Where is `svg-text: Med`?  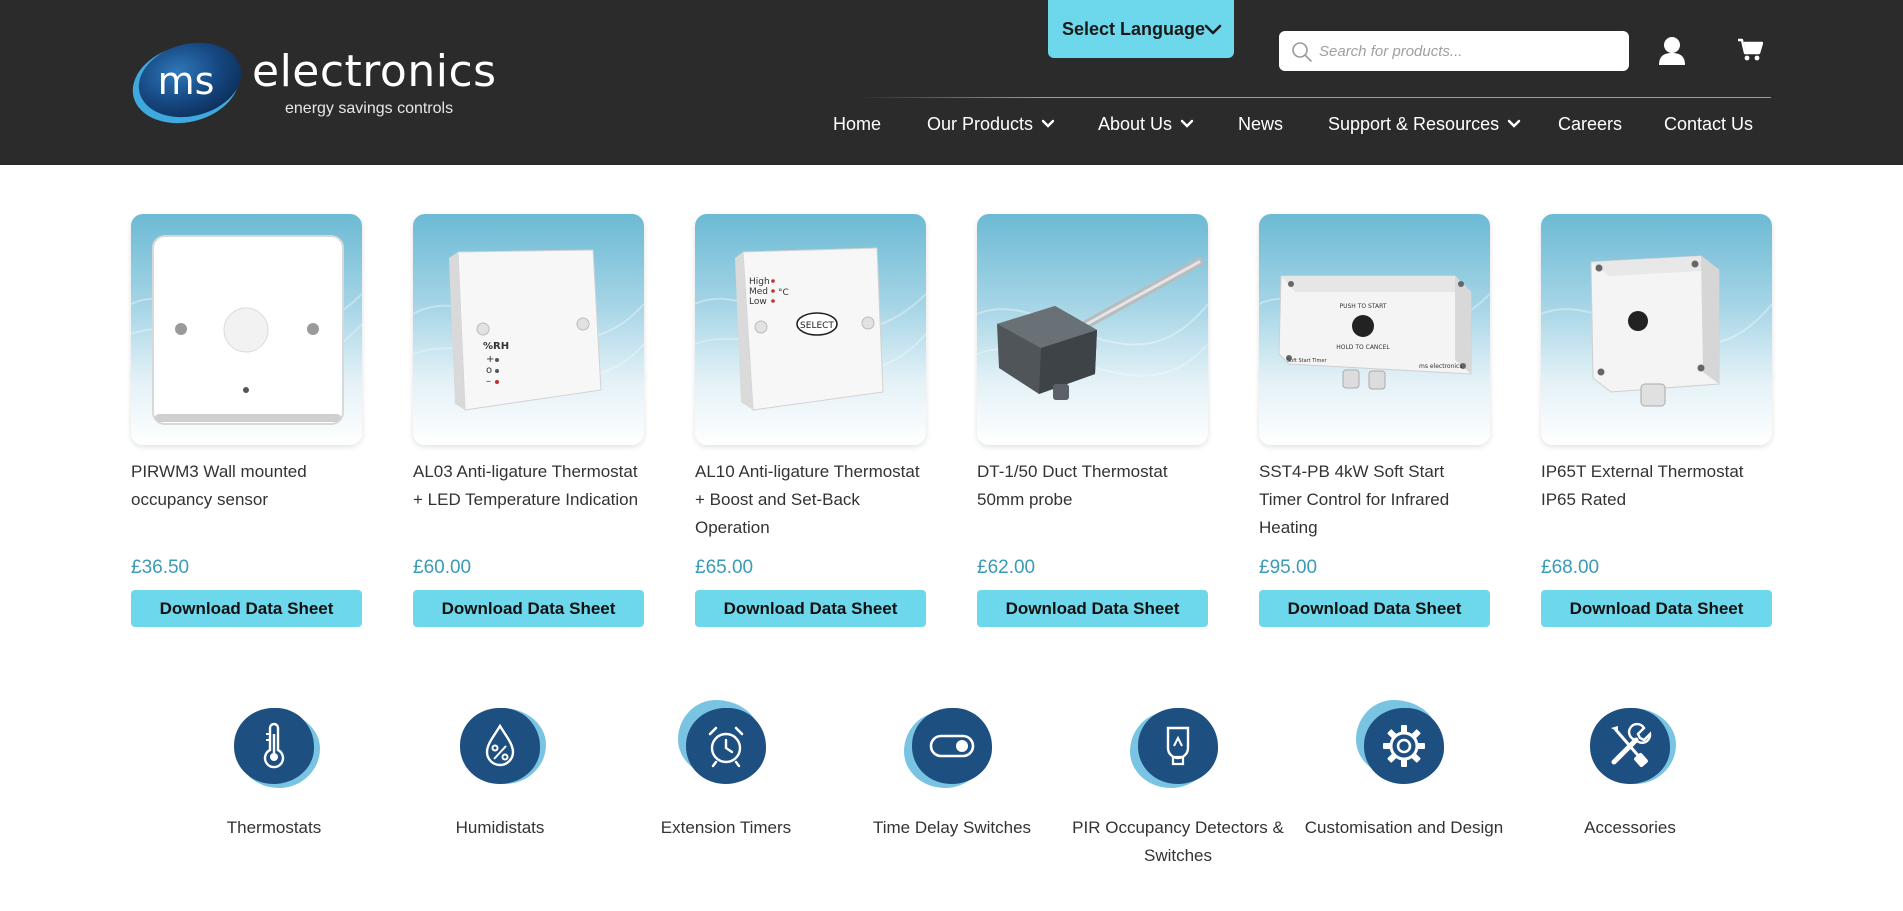
svg-text: Med is located at coordinates (758, 292).